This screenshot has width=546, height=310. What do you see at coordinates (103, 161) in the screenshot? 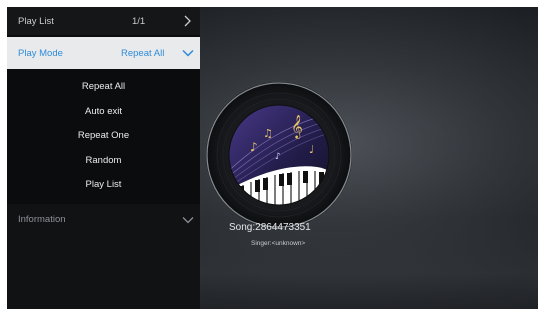
I see `option-random: Random` at bounding box center [103, 161].